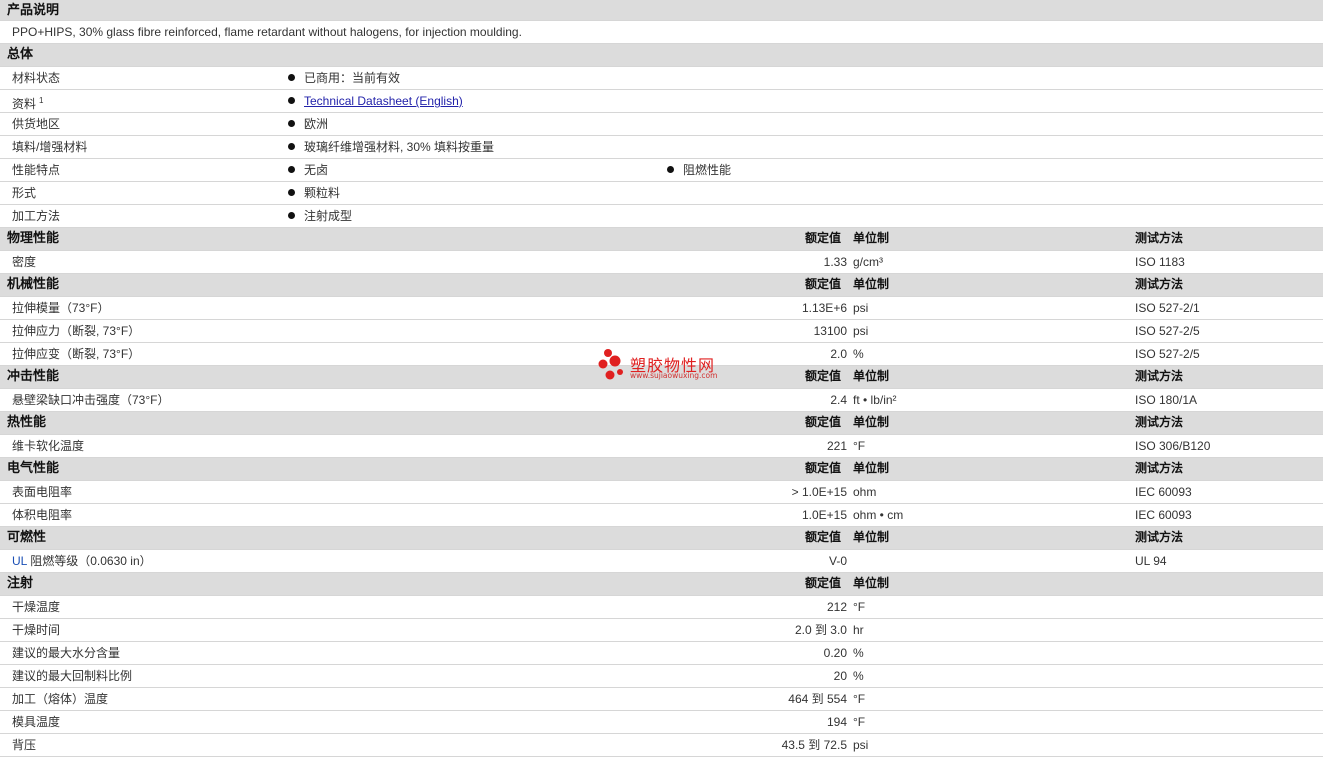  Describe the element at coordinates (819, 492) in the screenshot. I see `property-value: > 1.0E+15` at that location.